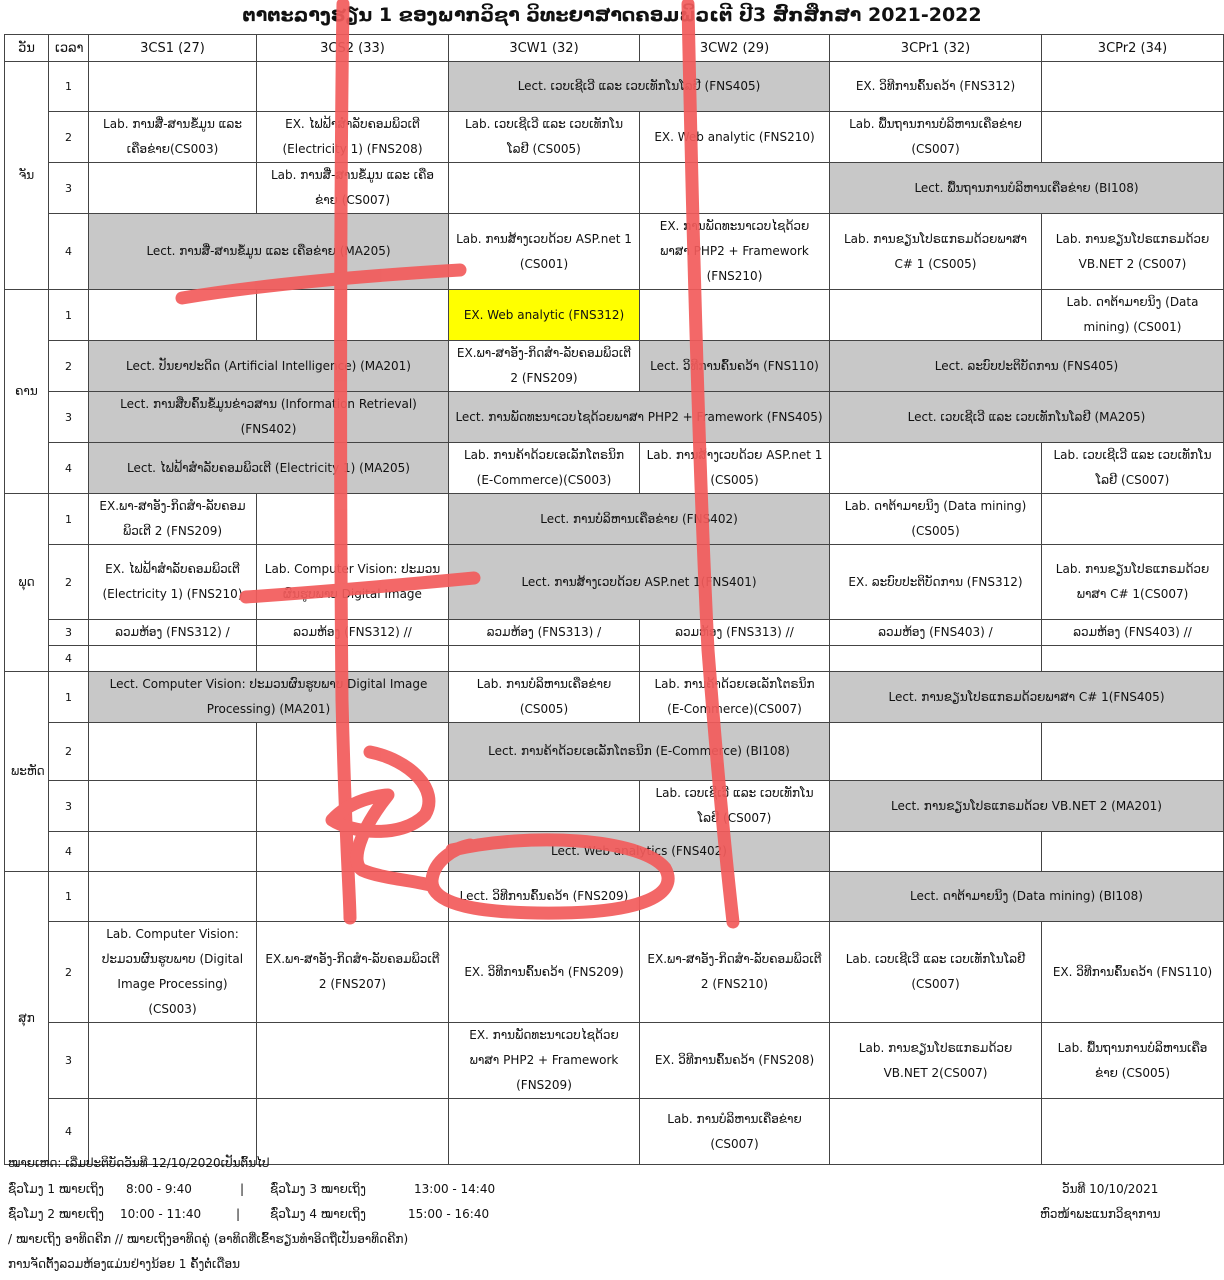 This screenshot has width=1224, height=1280. Describe the element at coordinates (26, 771) in the screenshot. I see `day-thursday: ພະຫັດ` at that location.